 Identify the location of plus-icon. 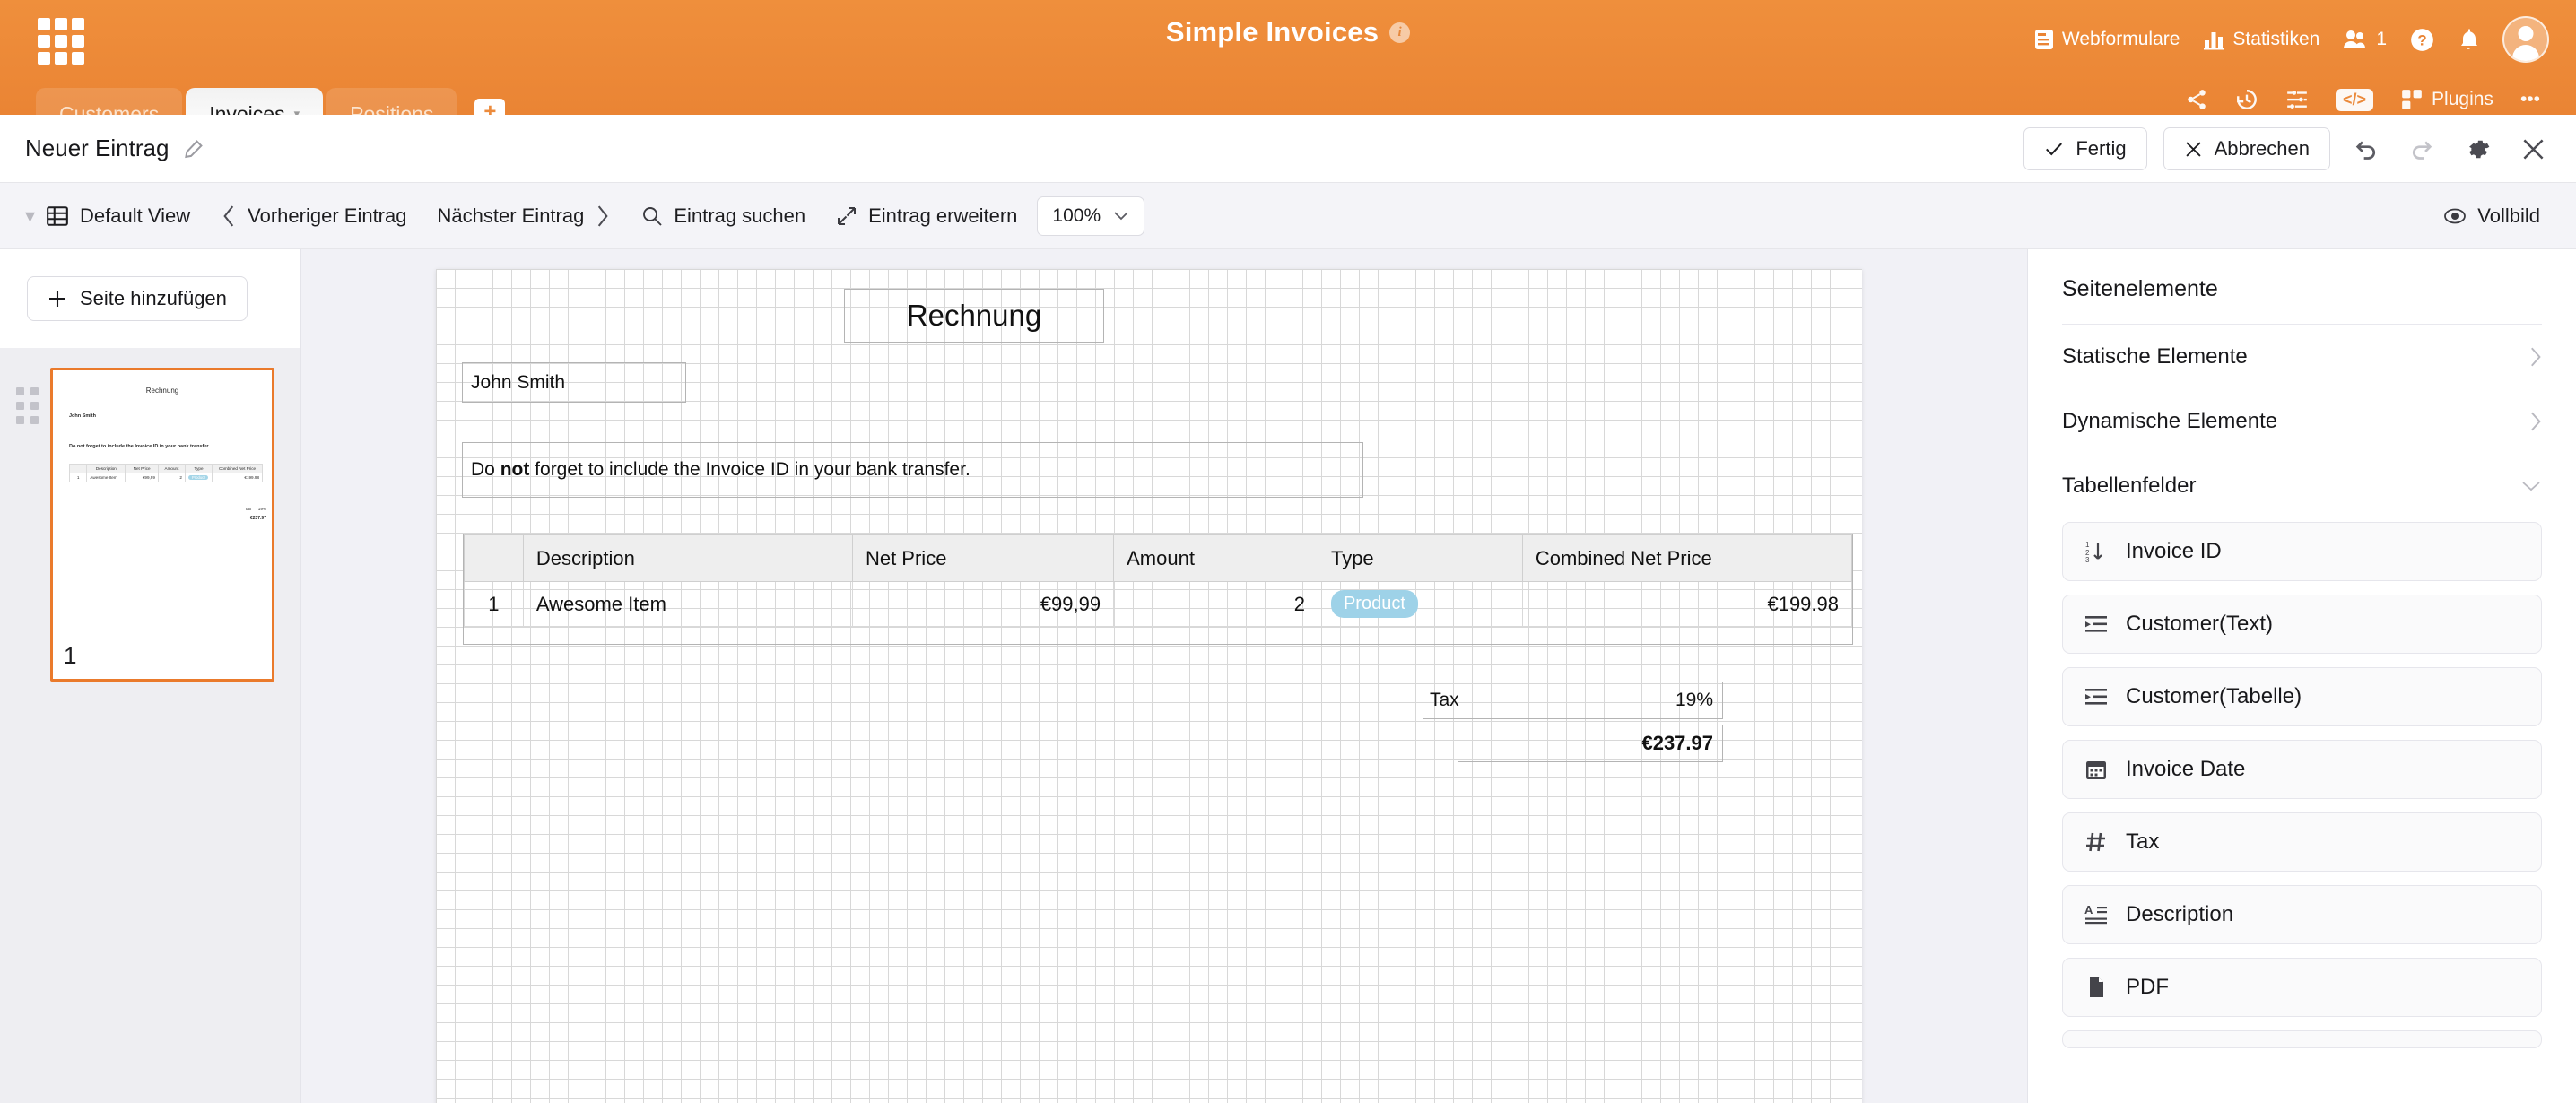
(57, 298).